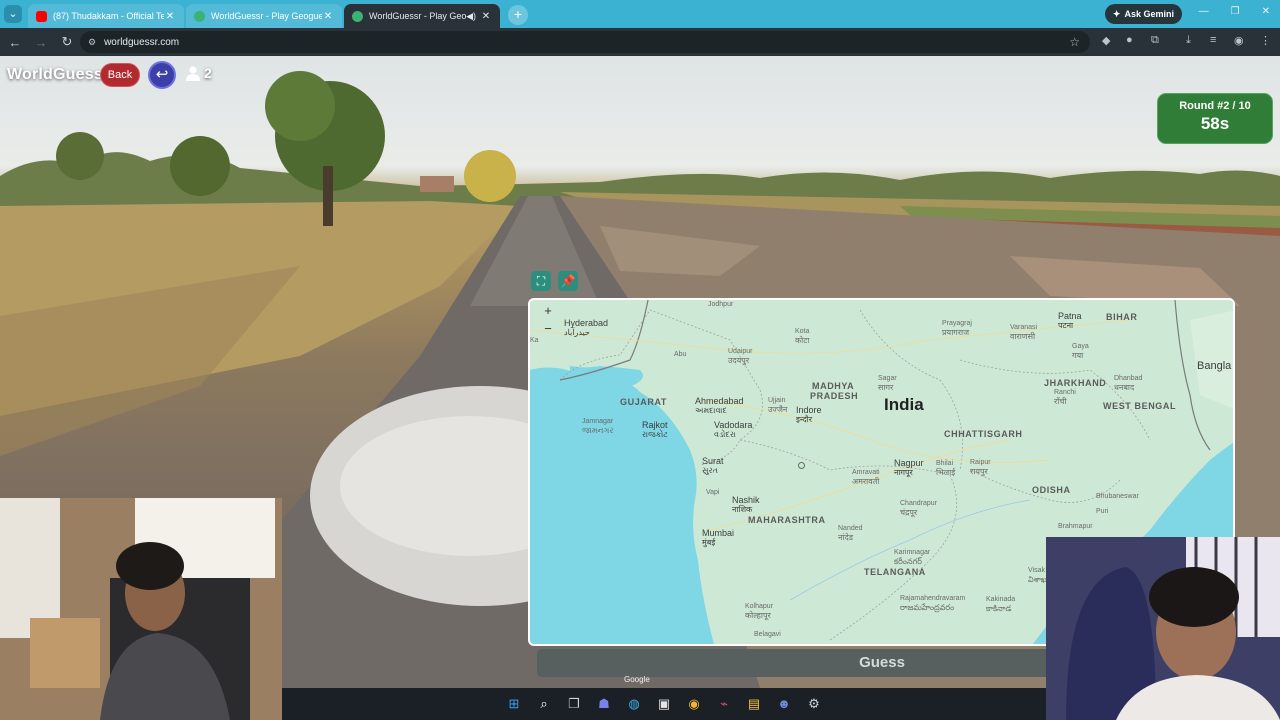 The height and width of the screenshot is (720, 1280). What do you see at coordinates (1204, 11) in the screenshot?
I see `minimize-icon: —` at bounding box center [1204, 11].